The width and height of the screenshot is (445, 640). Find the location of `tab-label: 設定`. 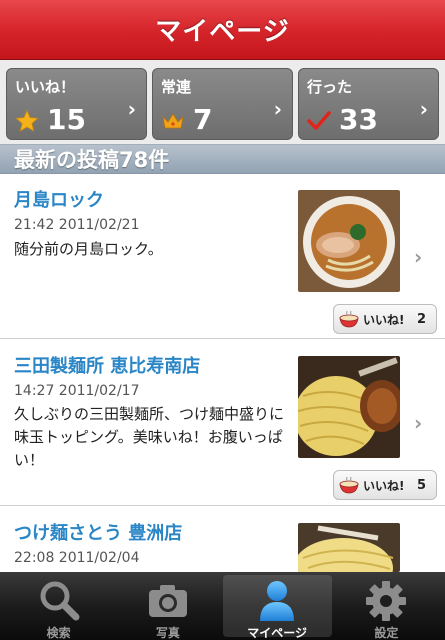

tab-label: 設定 is located at coordinates (386, 633).